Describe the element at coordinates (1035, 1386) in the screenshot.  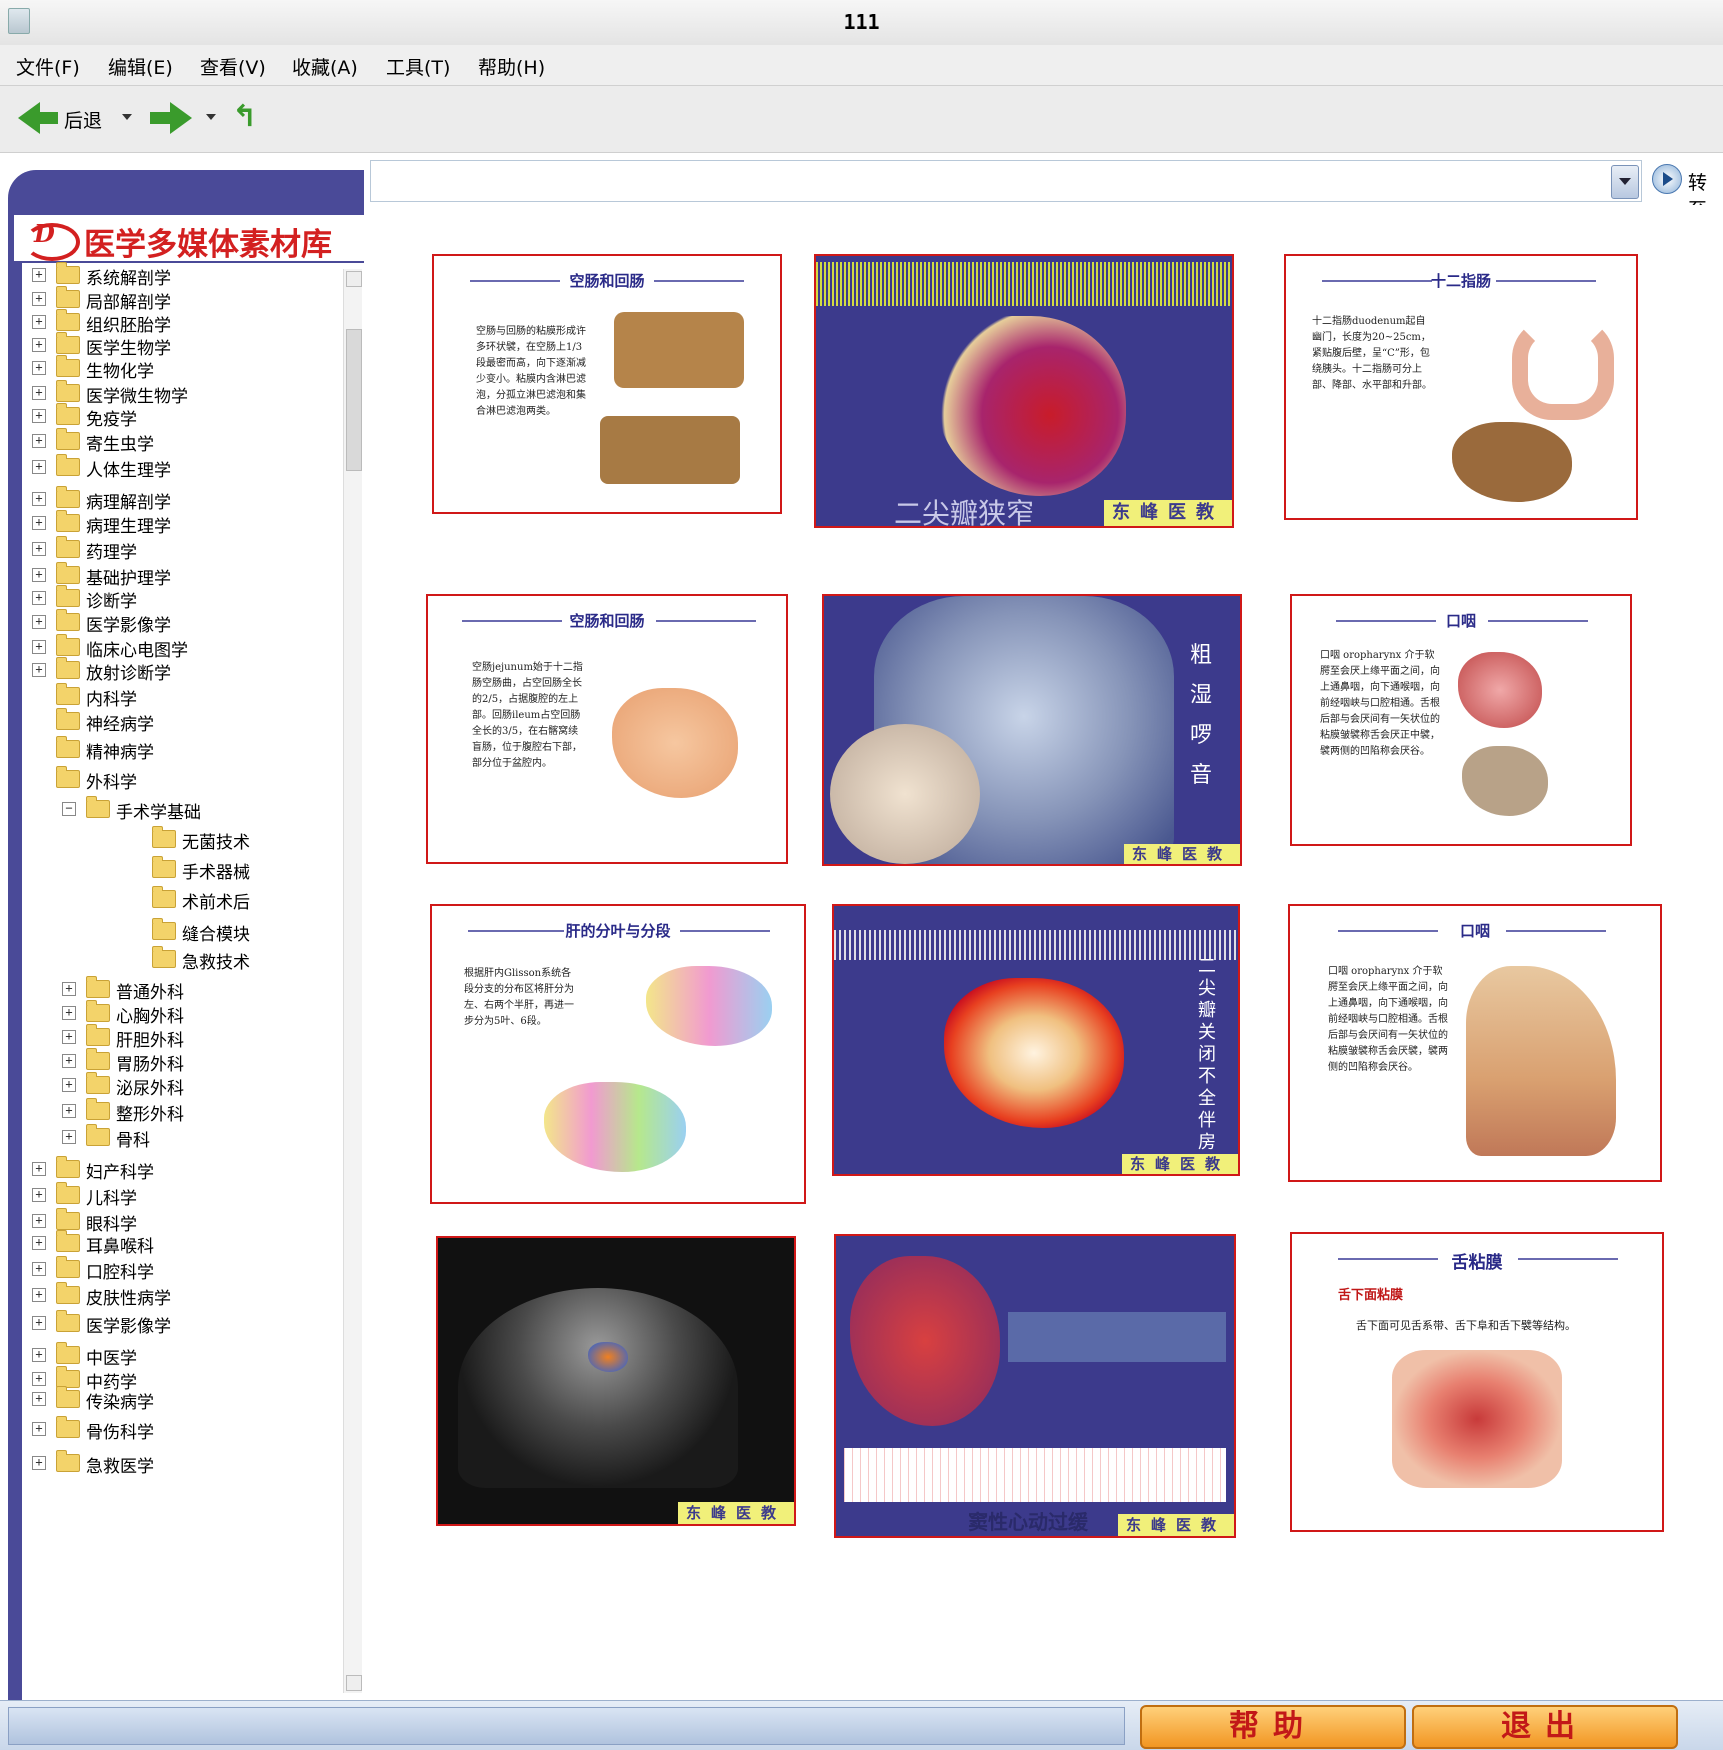
I see `thumb-sinus-brady: 窦性心动过缓 东峰医教` at that location.